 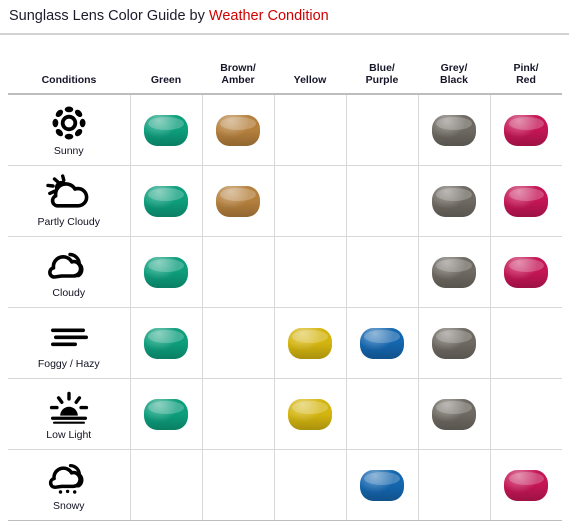 What do you see at coordinates (309, 485) in the screenshot?
I see `cell-snowy-yellow` at bounding box center [309, 485].